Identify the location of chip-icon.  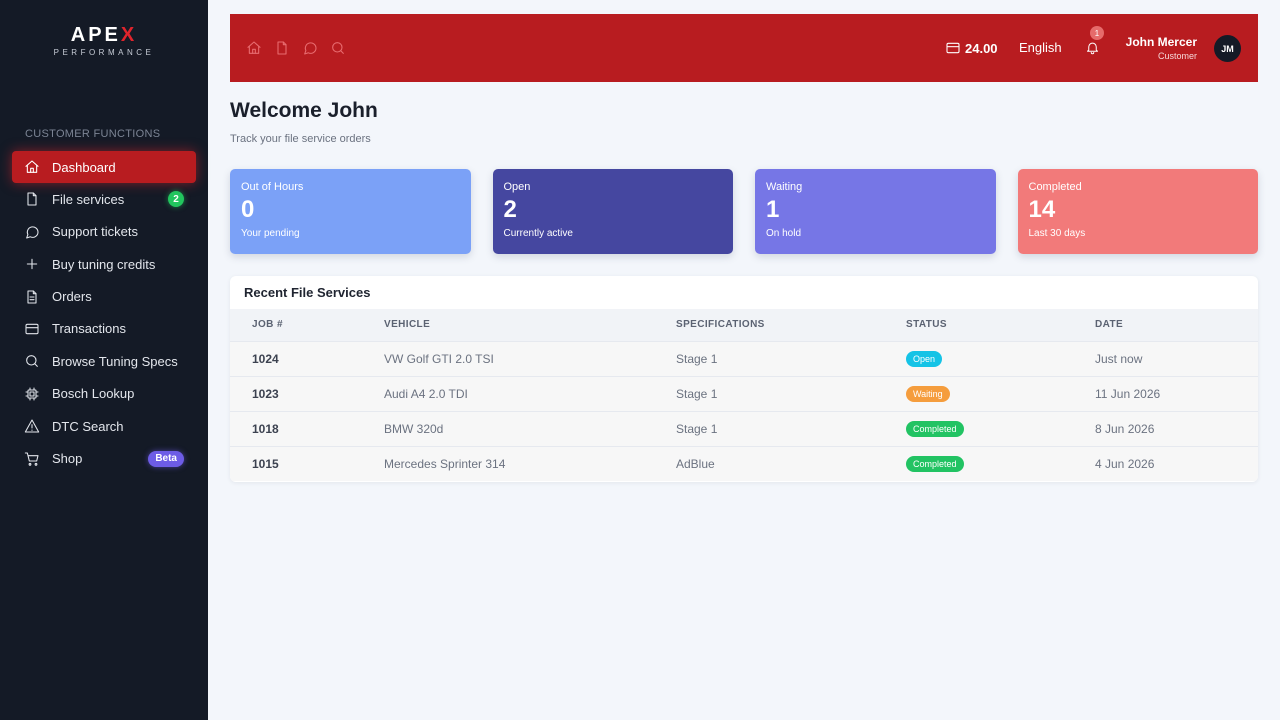
(32, 394).